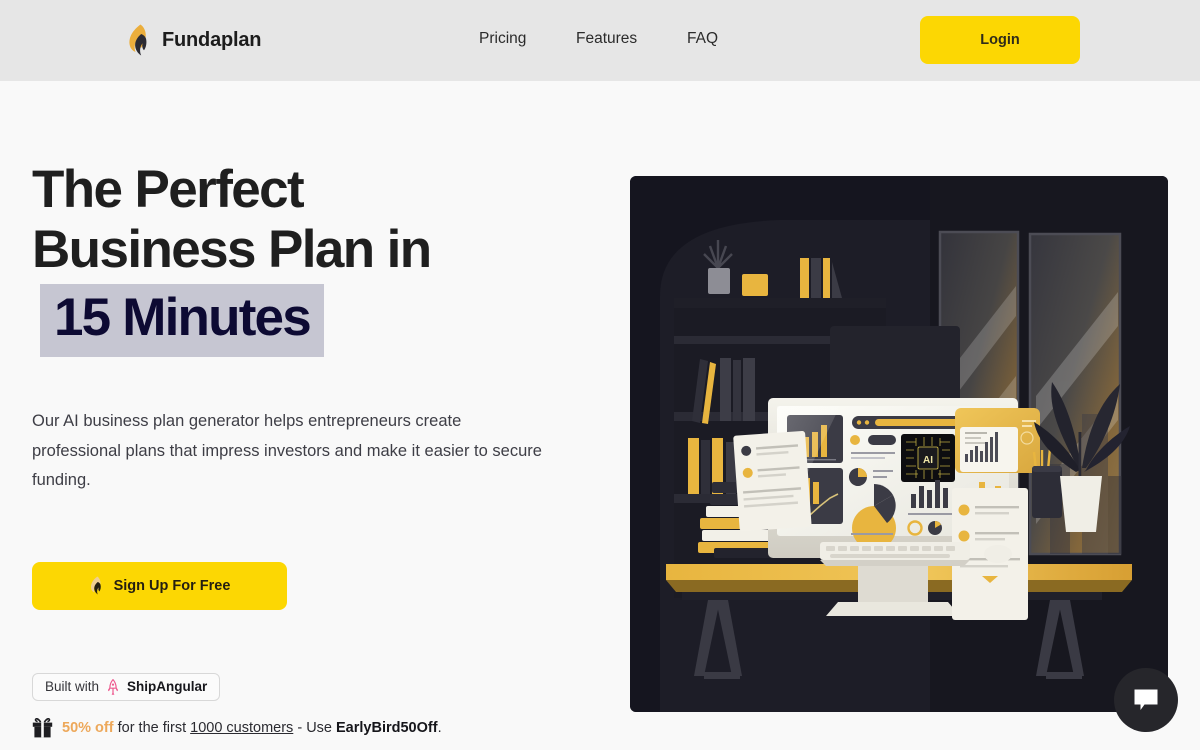  I want to click on built-with-brand: ShipAngular, so click(167, 686).